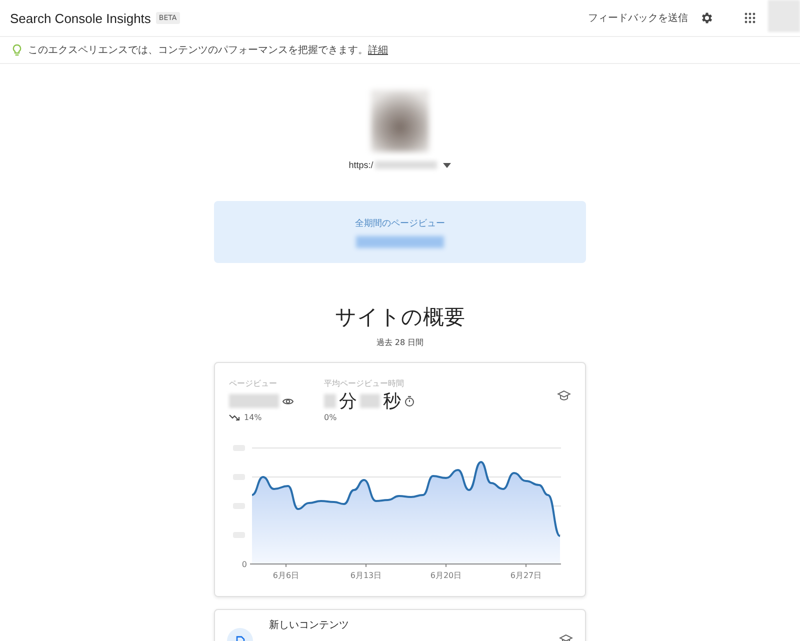 The height and width of the screenshot is (641, 800). I want to click on axis-label: 6月27日, so click(526, 575).